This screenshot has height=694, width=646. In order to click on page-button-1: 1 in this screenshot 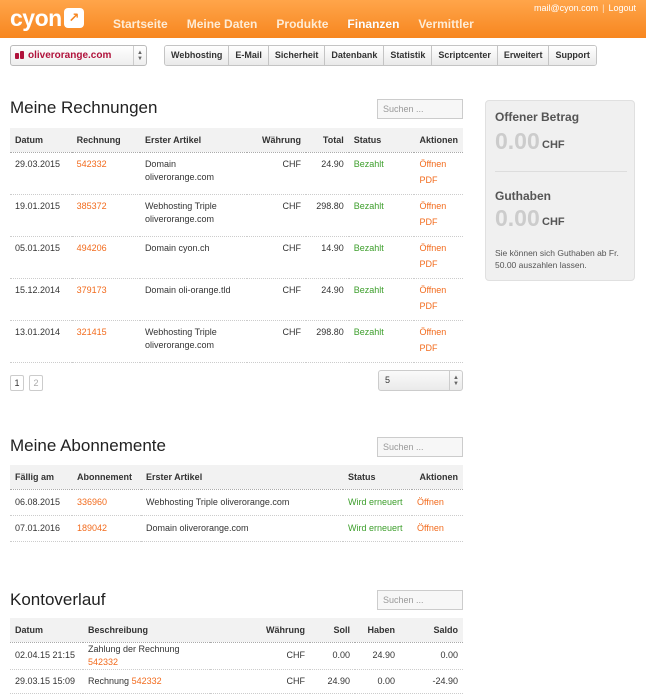, I will do `click(17, 383)`.